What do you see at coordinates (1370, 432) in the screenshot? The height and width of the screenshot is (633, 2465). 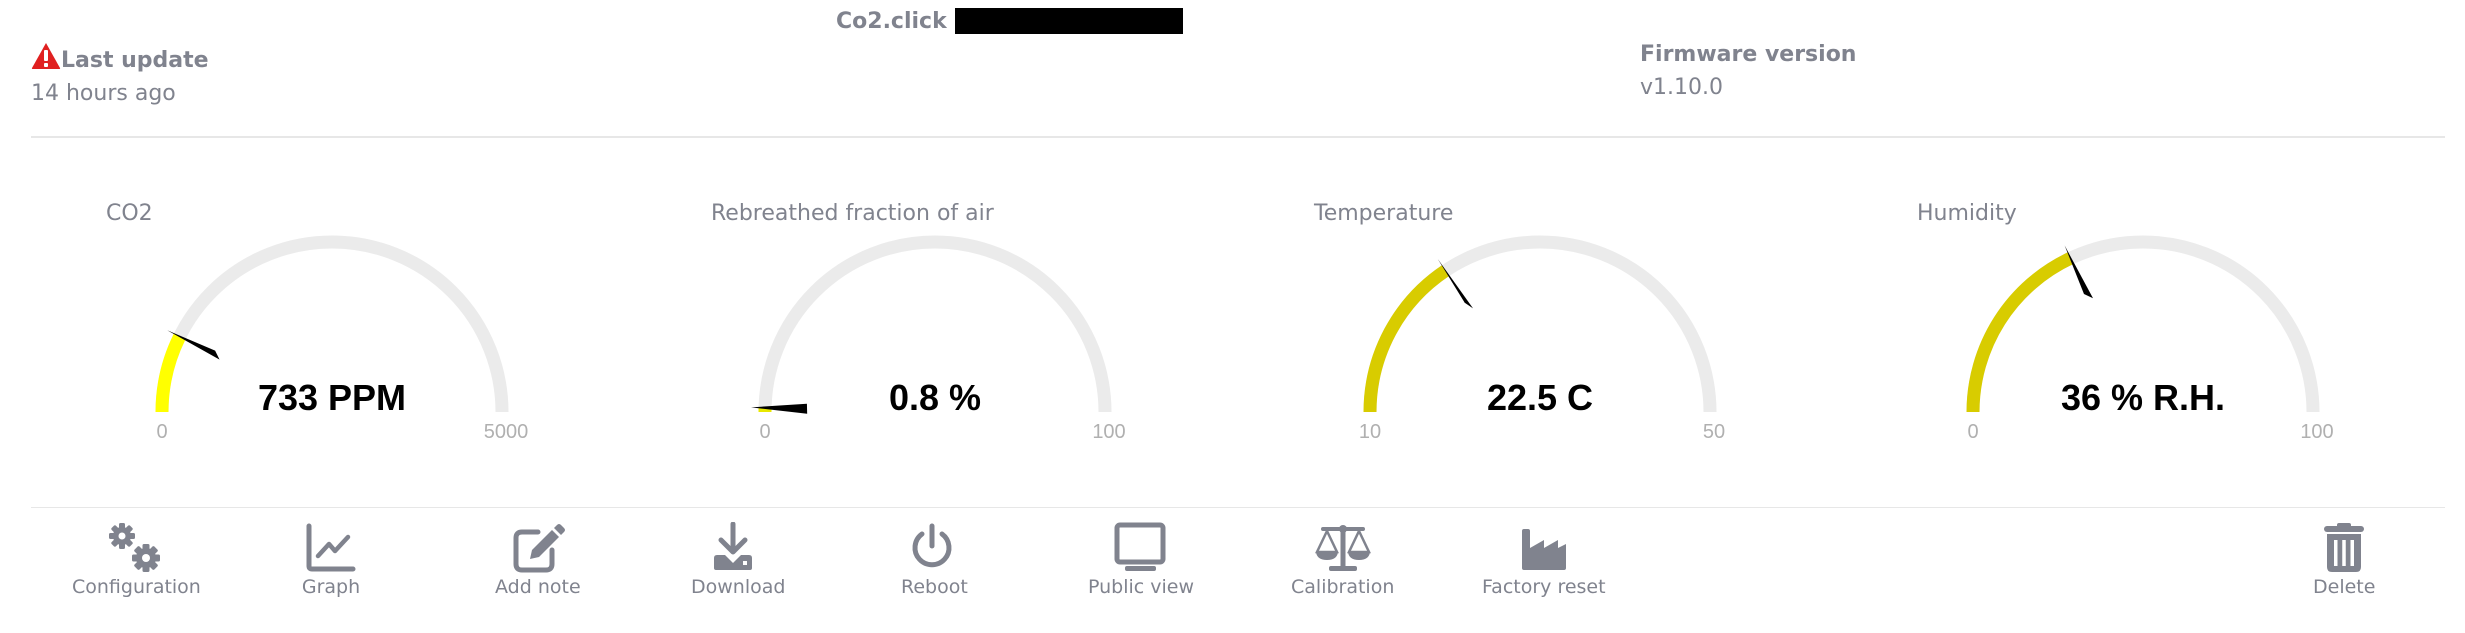 I see `gauge-min-temperature: 10` at bounding box center [1370, 432].